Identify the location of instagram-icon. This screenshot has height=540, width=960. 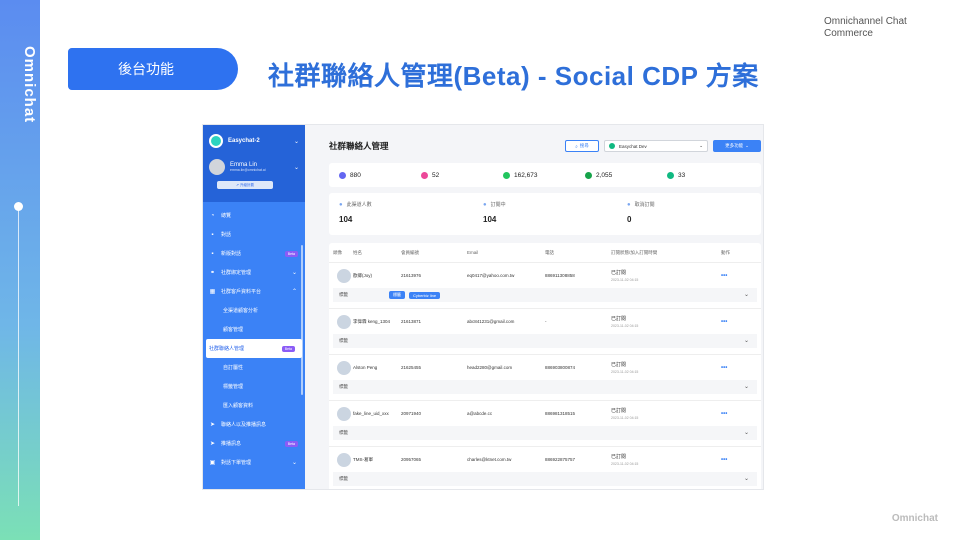
(424, 175).